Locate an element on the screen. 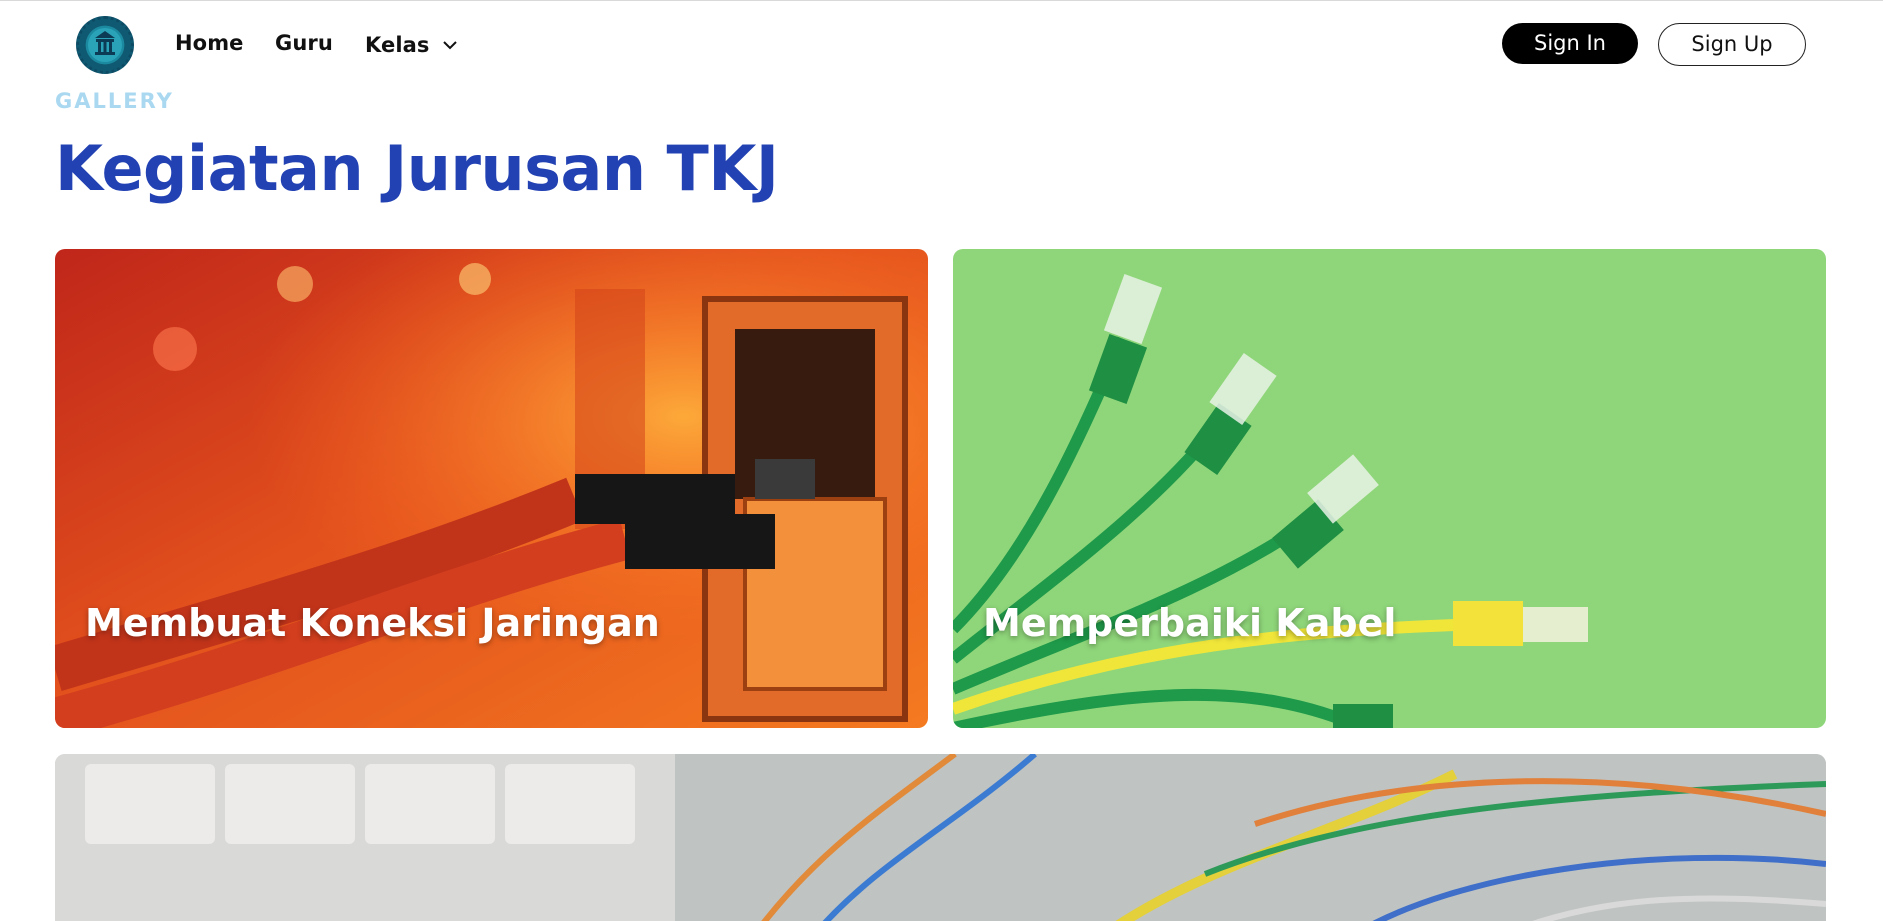 This screenshot has width=1883, height=921. sign-up-button: Sign Up is located at coordinates (1732, 44).